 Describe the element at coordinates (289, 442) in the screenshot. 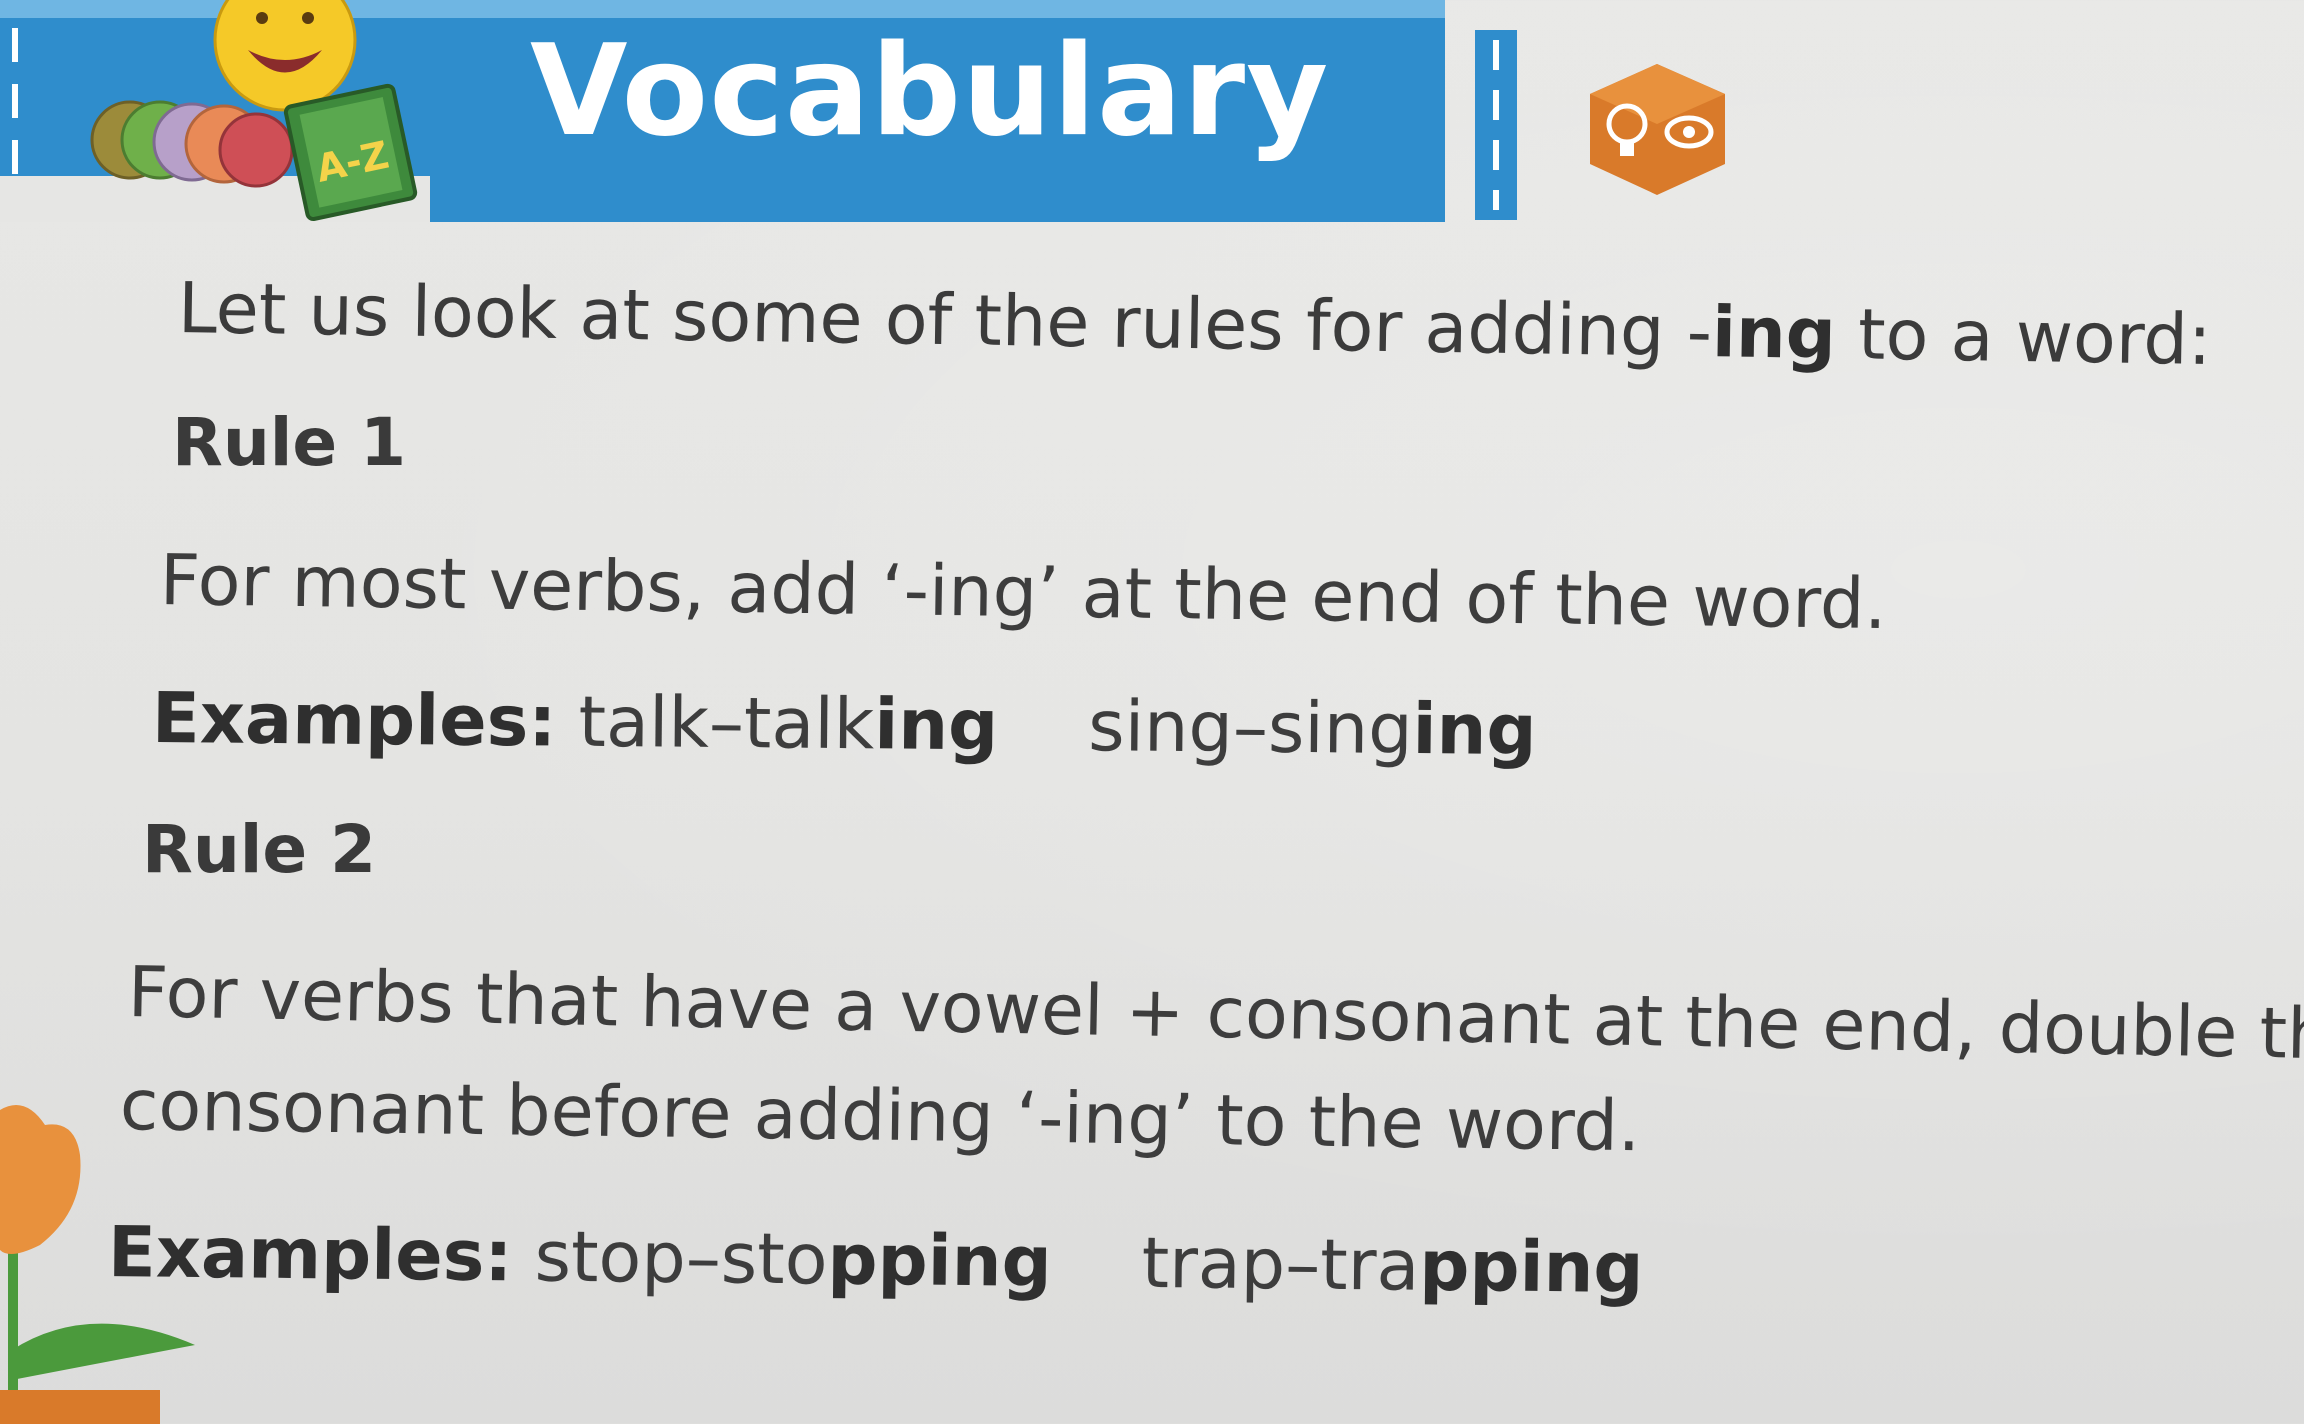

I see `rule-1-heading: Rule 1` at that location.